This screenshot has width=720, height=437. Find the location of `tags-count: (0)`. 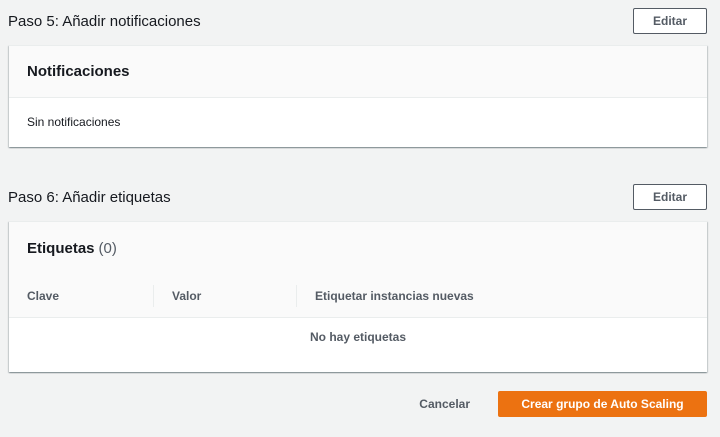

tags-count: (0) is located at coordinates (107, 248).